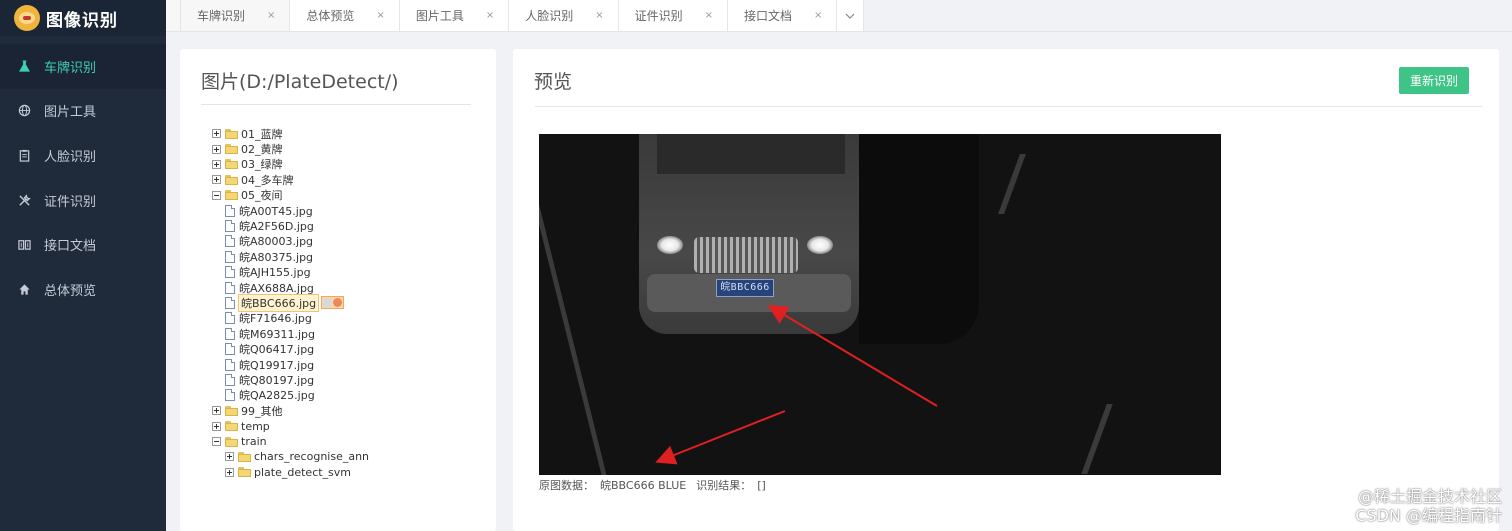  I want to click on tree-label: 01_蓝牌, so click(262, 134).